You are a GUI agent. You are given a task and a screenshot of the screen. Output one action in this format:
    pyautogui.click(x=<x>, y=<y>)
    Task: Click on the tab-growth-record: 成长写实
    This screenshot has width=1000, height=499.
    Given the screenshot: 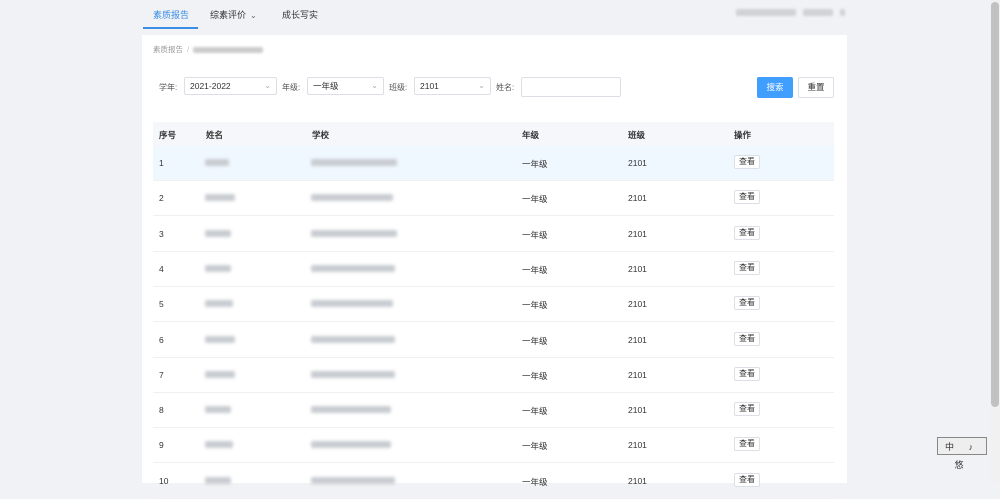 What is the action you would take?
    pyautogui.click(x=300, y=14)
    